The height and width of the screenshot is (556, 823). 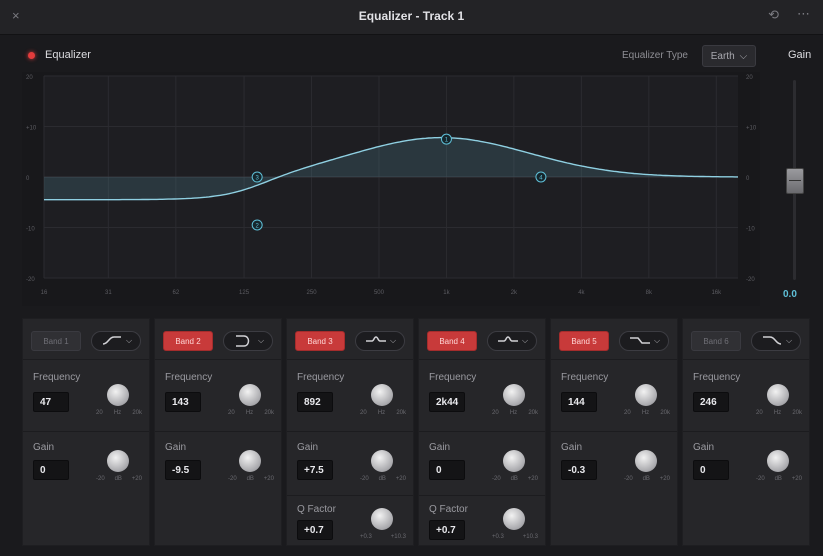 I want to click on gain-slider, so click(x=795, y=182).